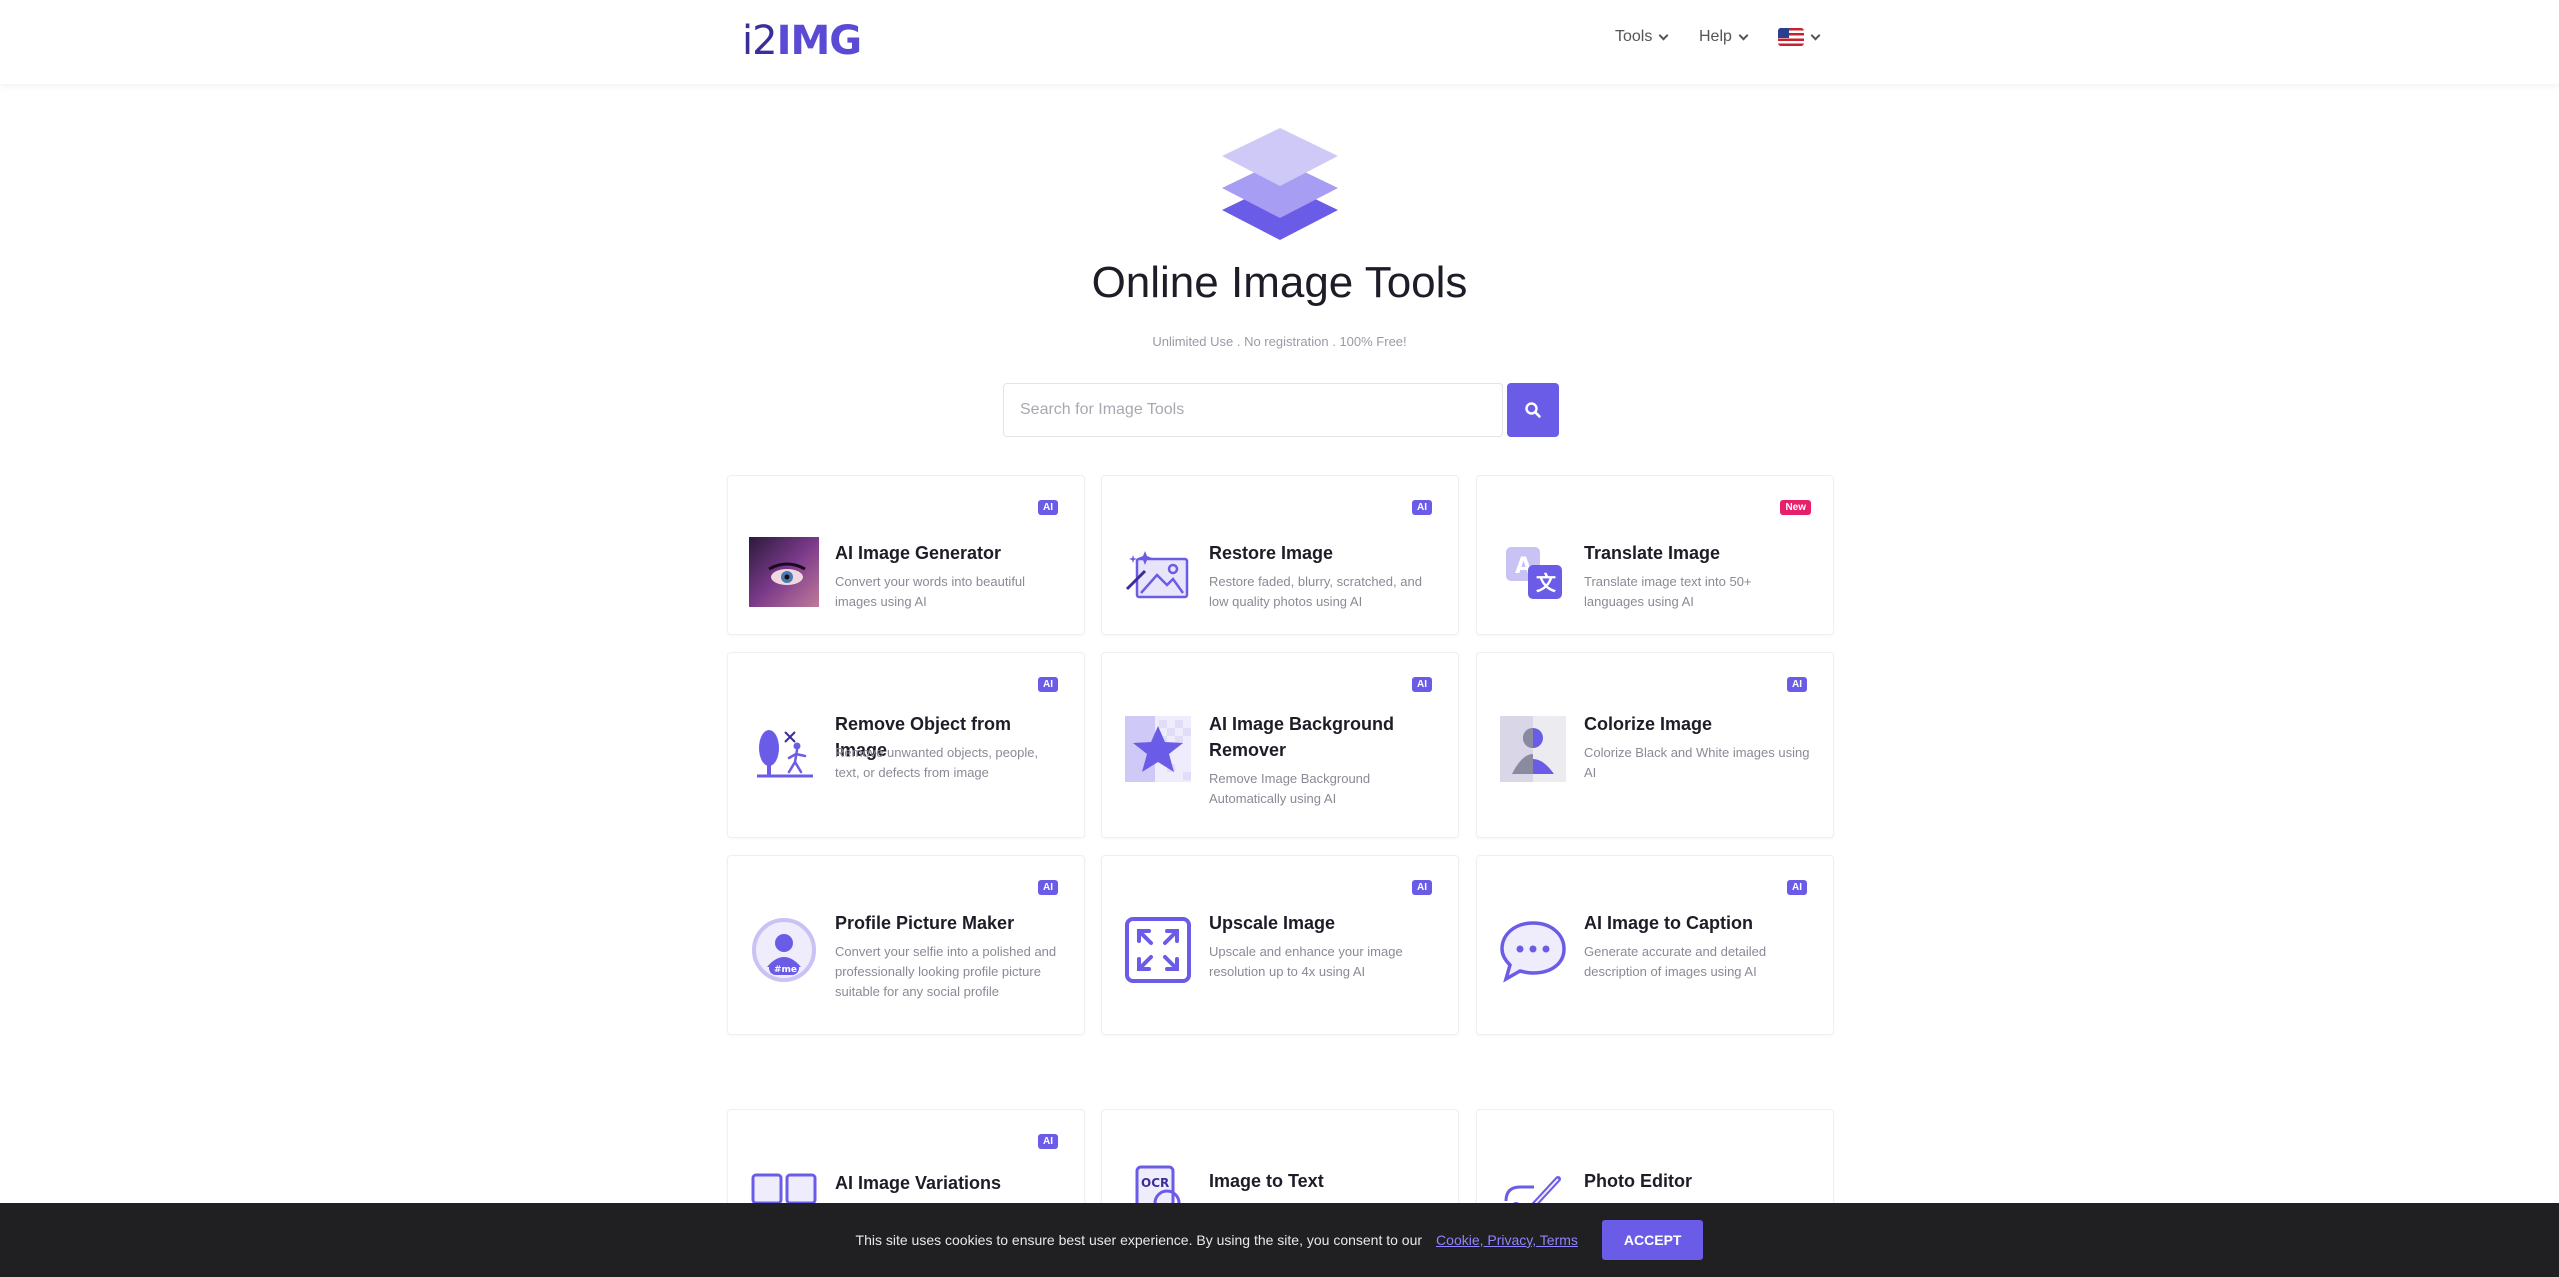 The image size is (2559, 1277). What do you see at coordinates (1280, 184) in the screenshot?
I see `layers-icon` at bounding box center [1280, 184].